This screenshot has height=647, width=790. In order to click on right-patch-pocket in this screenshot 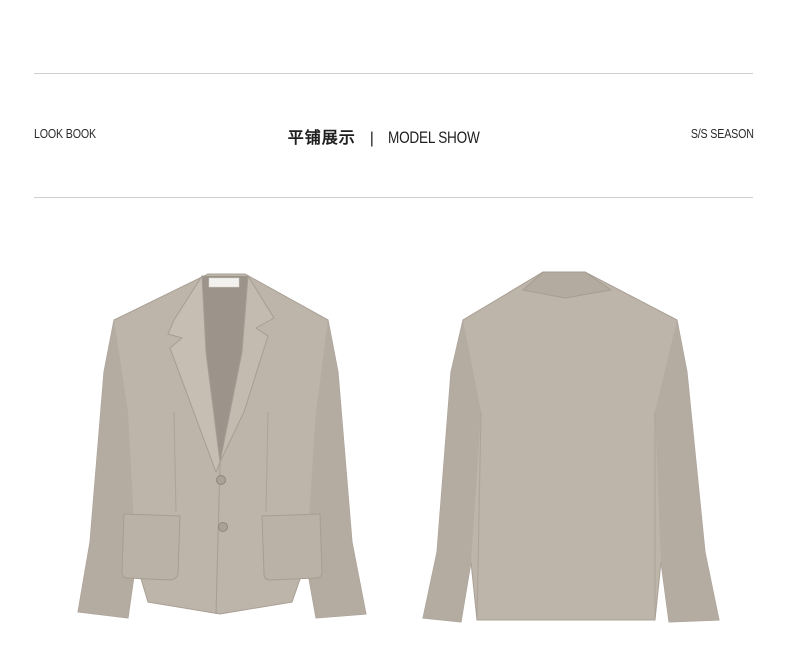, I will do `click(292, 547)`.